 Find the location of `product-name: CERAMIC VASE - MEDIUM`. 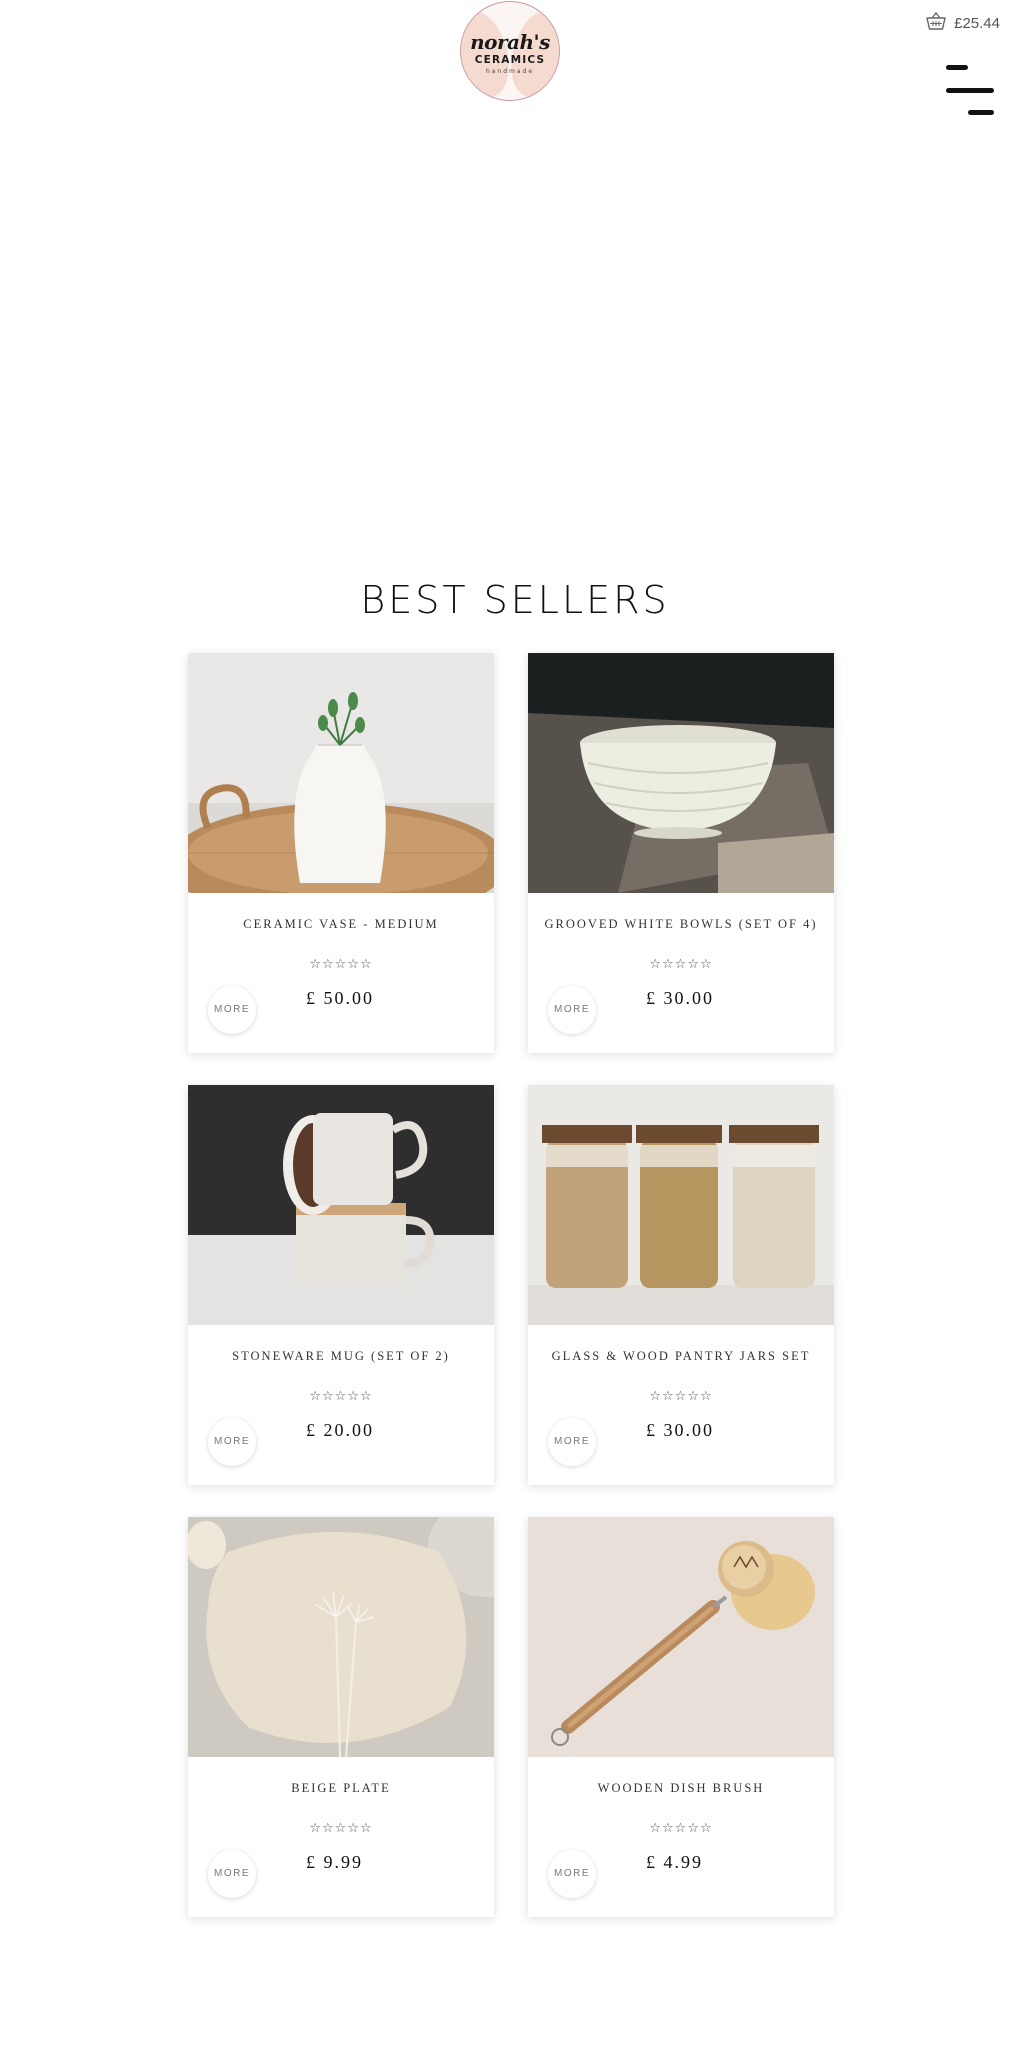

product-name: CERAMIC VASE - MEDIUM is located at coordinates (341, 924).